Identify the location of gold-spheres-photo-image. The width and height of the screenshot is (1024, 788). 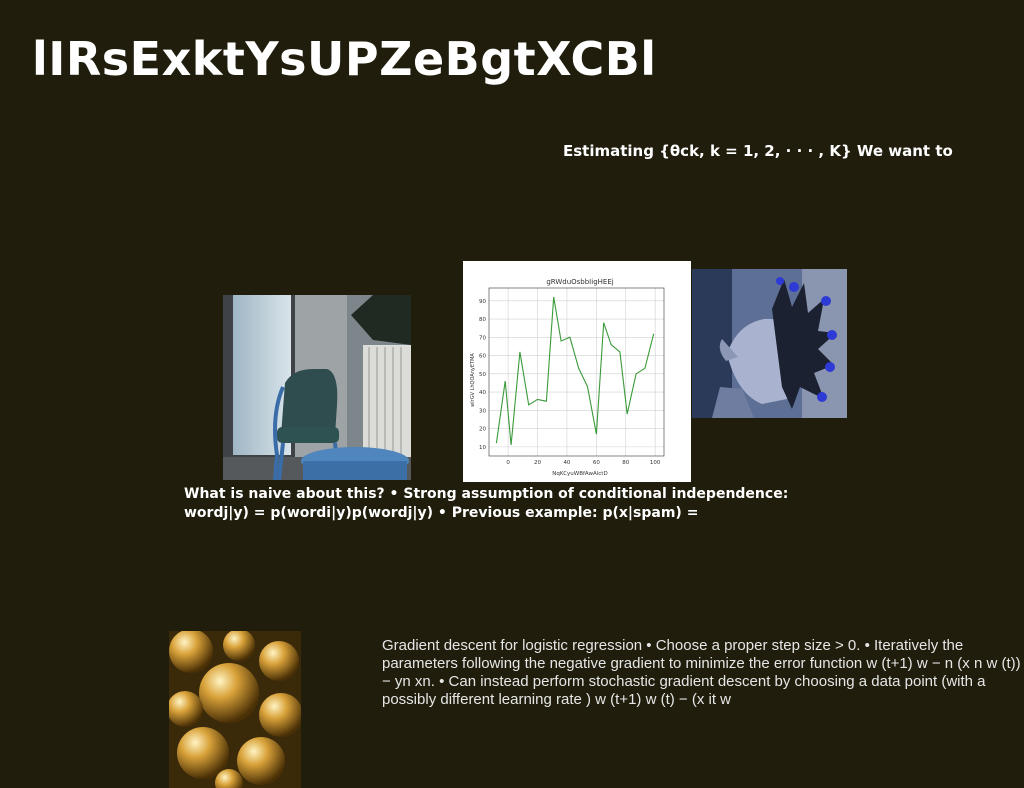
(235, 709).